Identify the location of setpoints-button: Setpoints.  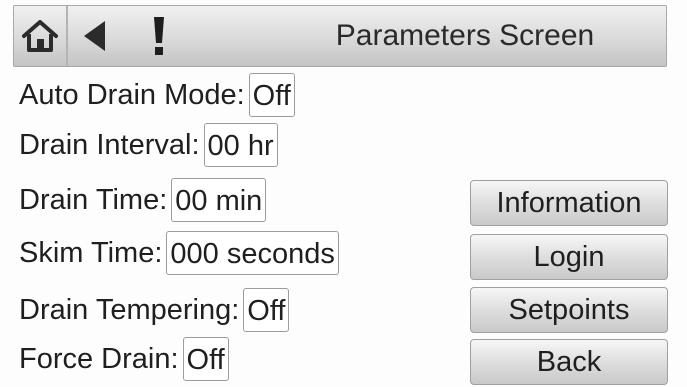
(569, 310).